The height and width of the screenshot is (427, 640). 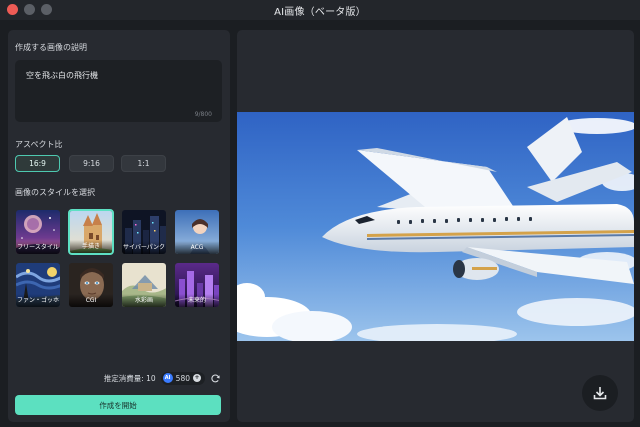 I want to click on ai-credit-icon: AI, so click(x=167, y=378).